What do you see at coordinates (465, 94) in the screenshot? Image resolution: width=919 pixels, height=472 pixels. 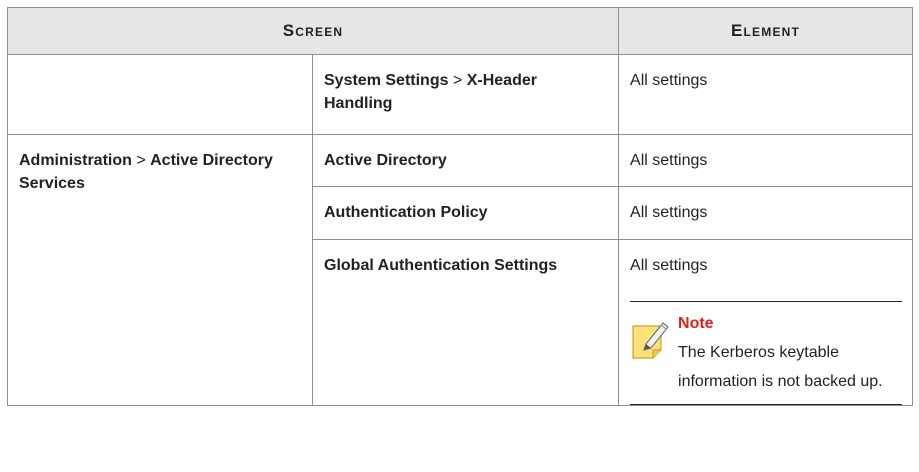 I see `screen-cell: System Settings > X-Header Handling` at bounding box center [465, 94].